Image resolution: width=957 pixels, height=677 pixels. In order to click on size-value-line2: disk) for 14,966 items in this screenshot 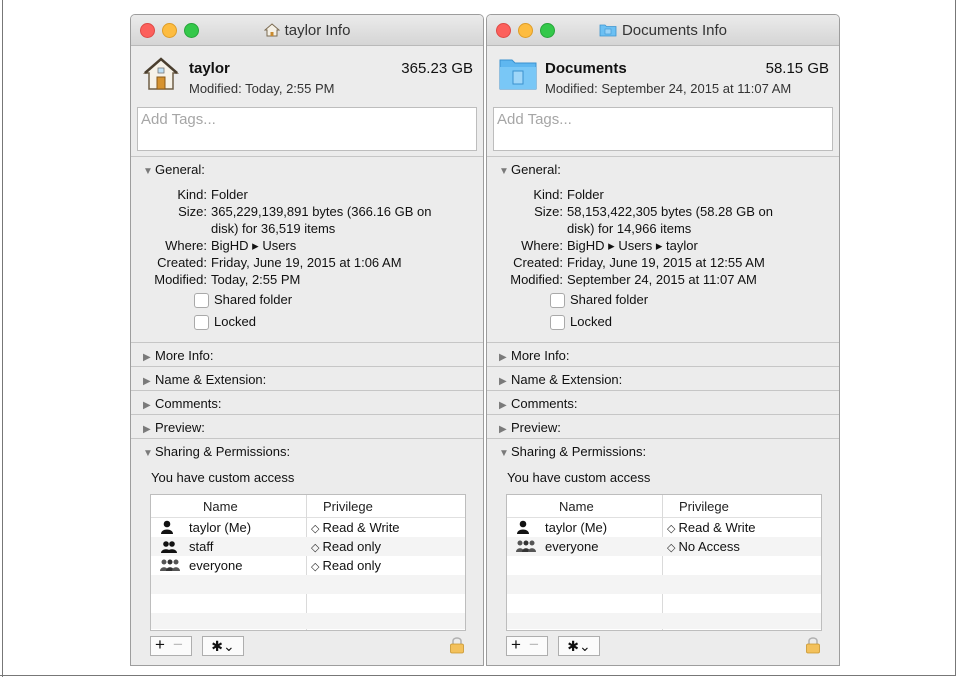, I will do `click(629, 228)`.